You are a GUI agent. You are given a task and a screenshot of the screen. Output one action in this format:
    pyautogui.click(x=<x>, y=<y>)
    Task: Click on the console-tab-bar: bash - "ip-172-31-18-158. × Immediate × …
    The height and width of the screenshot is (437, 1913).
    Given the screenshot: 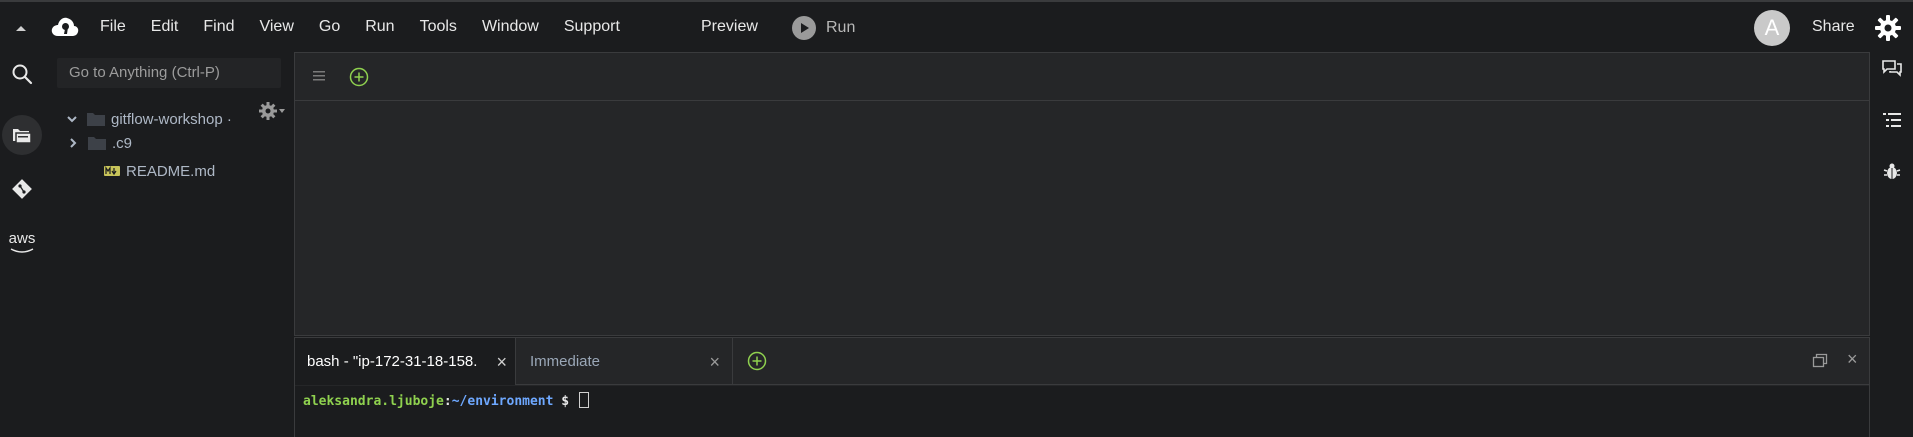 What is the action you would take?
    pyautogui.click(x=1082, y=361)
    